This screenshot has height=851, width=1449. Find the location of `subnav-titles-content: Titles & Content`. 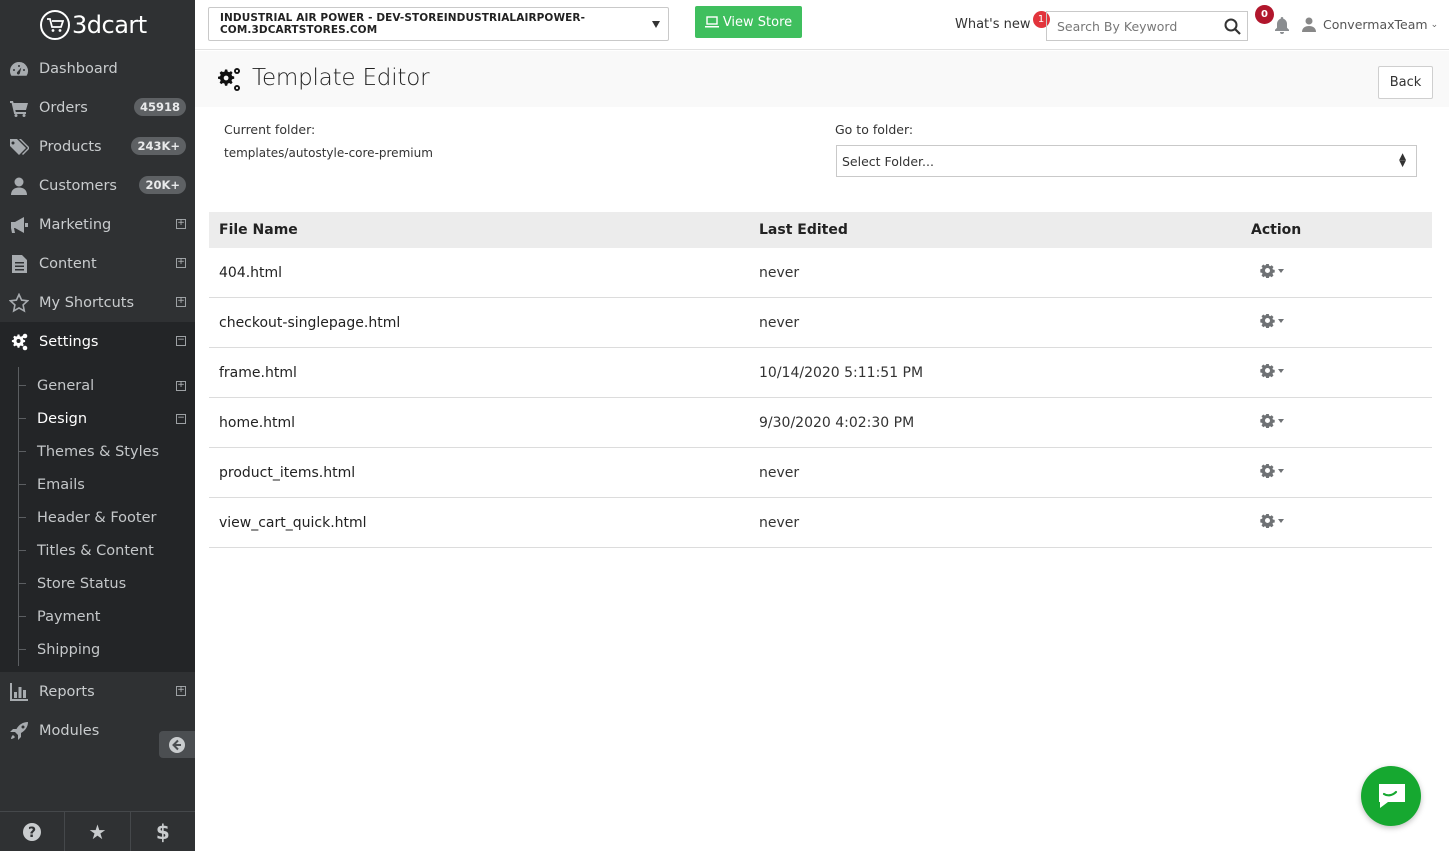

subnav-titles-content: Titles & Content is located at coordinates (97, 550).